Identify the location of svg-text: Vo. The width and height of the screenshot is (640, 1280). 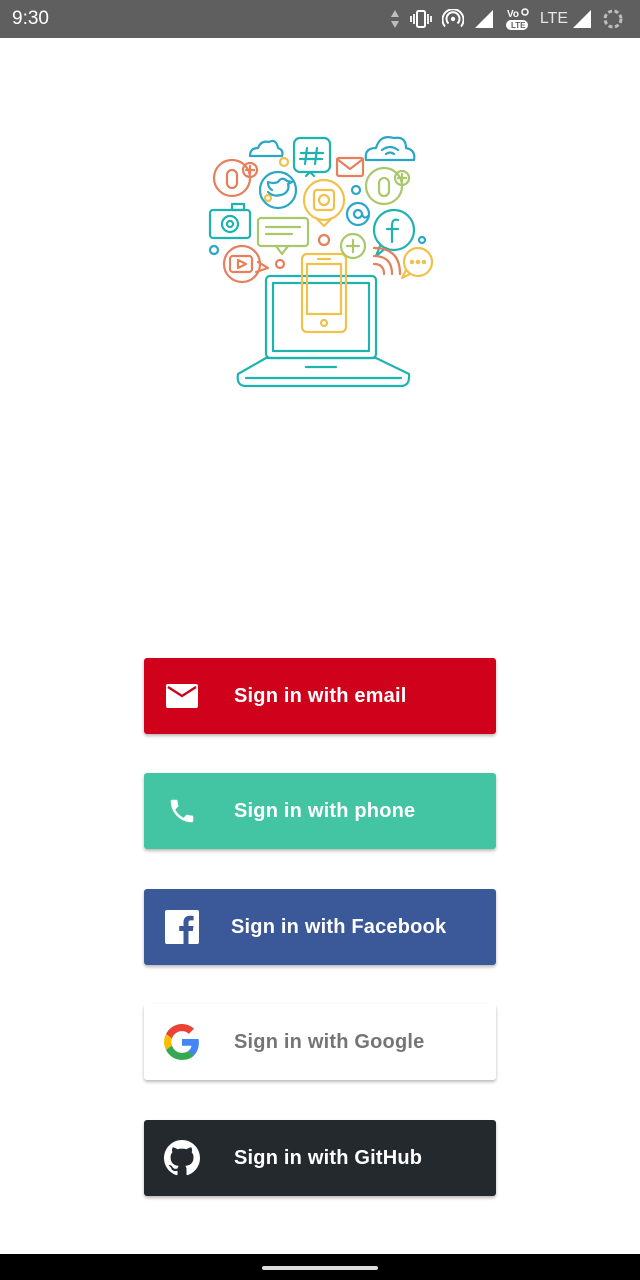
(513, 14).